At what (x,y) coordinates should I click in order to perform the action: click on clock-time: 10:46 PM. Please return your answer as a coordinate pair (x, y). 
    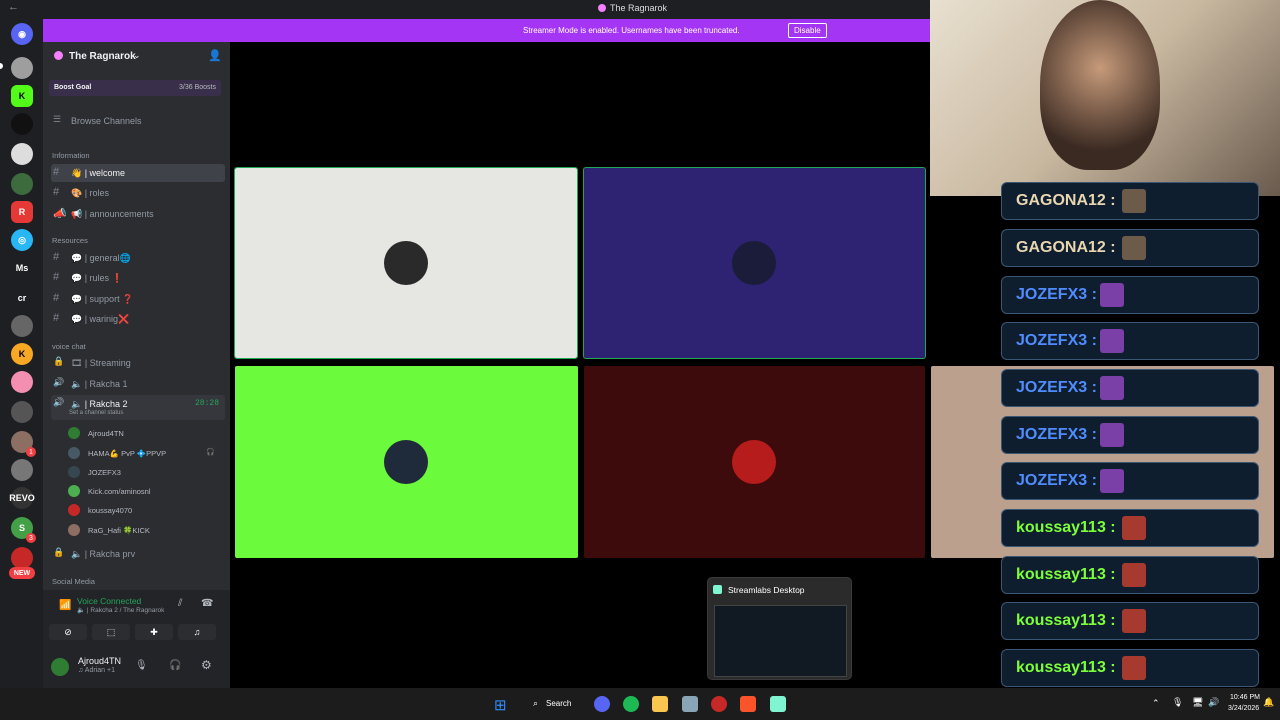
    Looking at the image, I should click on (1245, 697).